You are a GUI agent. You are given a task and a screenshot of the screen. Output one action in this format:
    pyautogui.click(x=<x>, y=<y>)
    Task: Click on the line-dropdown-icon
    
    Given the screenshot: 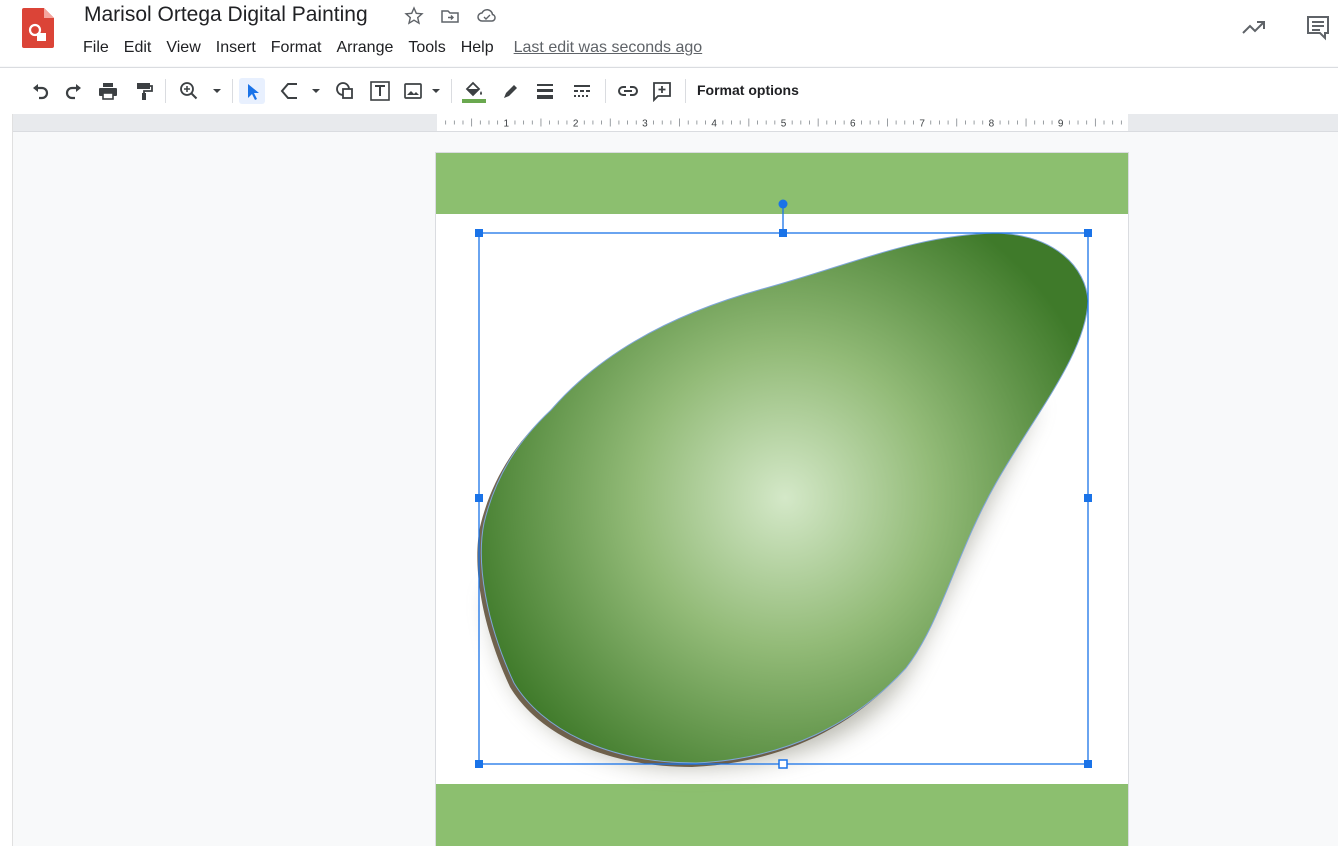 What is the action you would take?
    pyautogui.click(x=316, y=91)
    